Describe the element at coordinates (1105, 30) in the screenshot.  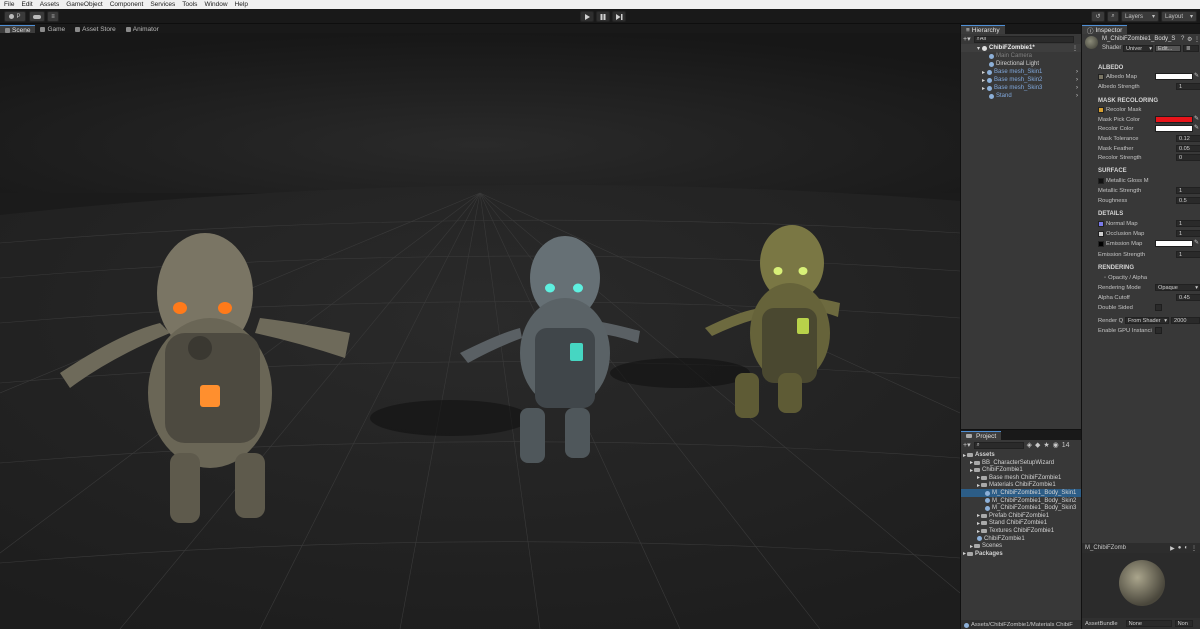
I see `tab-inspector: ⓘ Inspector` at that location.